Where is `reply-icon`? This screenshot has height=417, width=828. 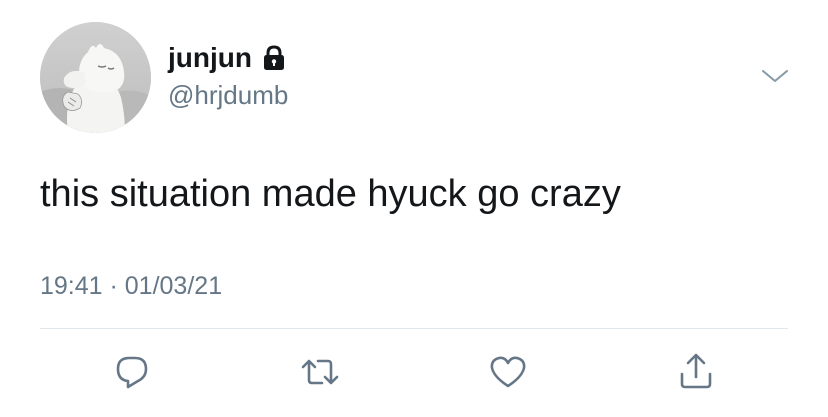
reply-icon is located at coordinates (132, 372).